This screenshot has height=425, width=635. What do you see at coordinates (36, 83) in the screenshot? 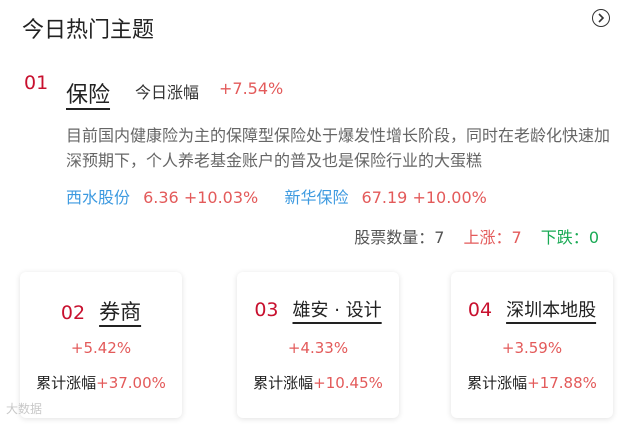
I see `featured-rank: 01` at bounding box center [36, 83].